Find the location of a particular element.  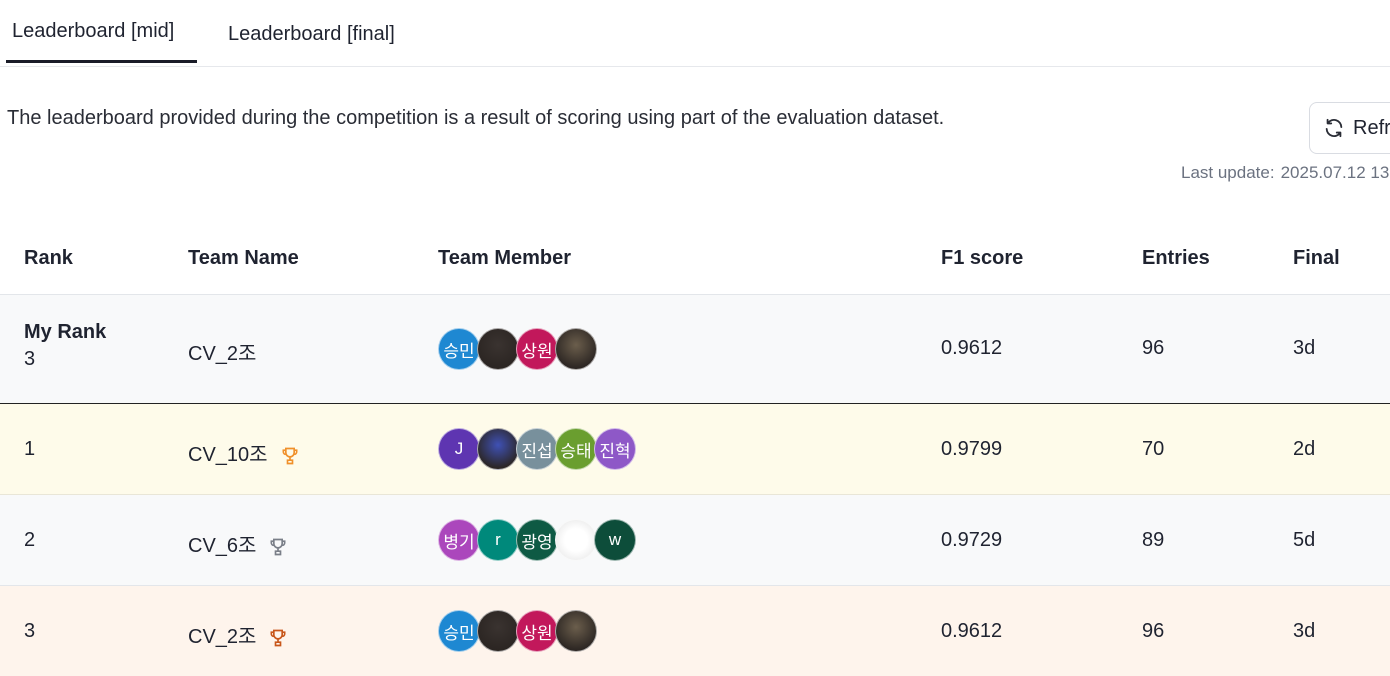

member-avatar: 진섭 is located at coordinates (537, 449).